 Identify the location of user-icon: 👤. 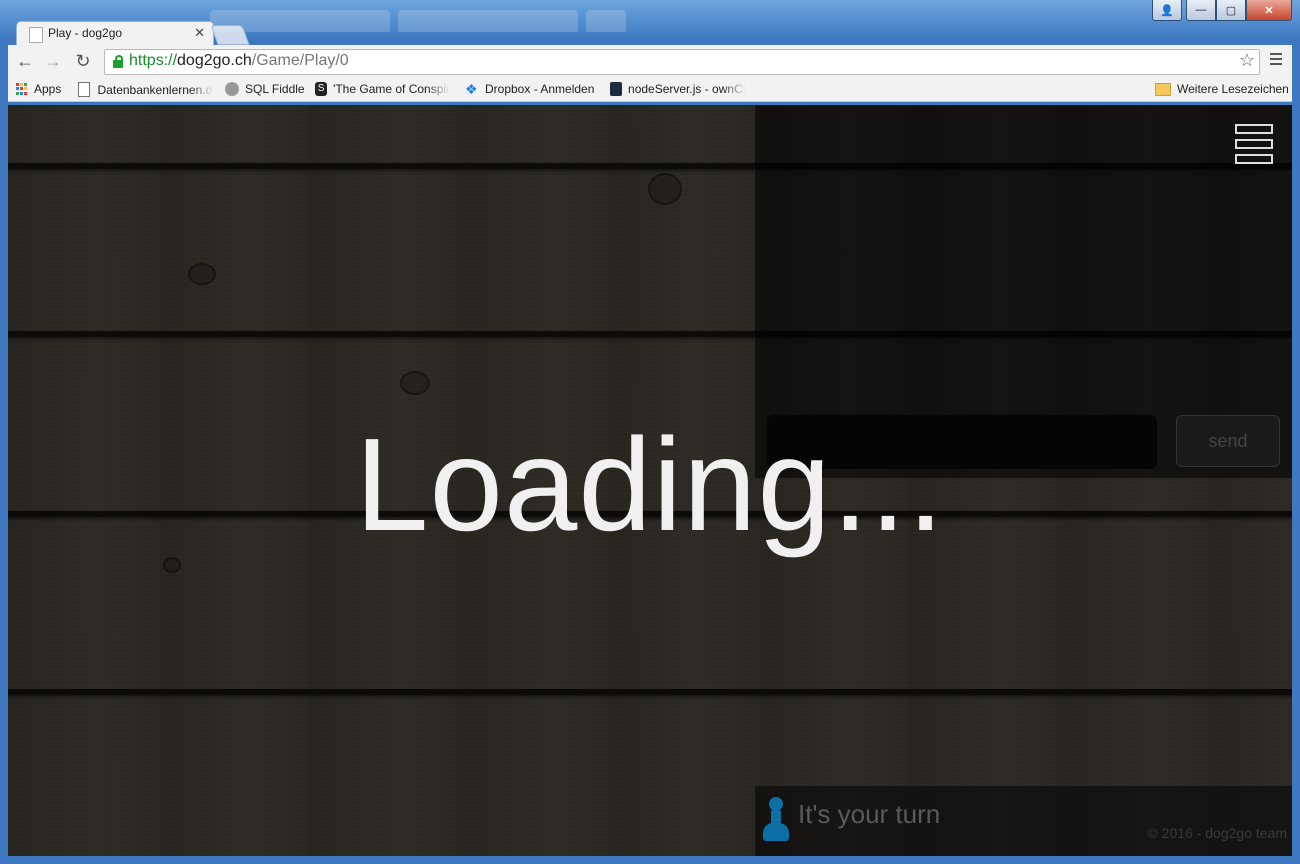
(1167, 10).